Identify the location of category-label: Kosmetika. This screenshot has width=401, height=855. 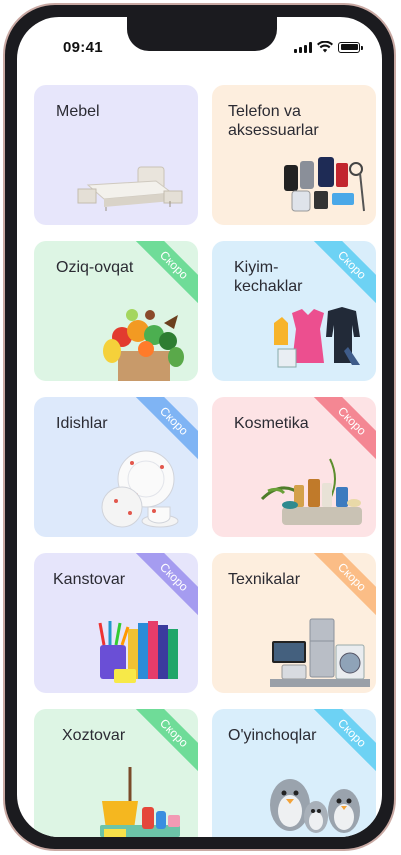
(271, 423).